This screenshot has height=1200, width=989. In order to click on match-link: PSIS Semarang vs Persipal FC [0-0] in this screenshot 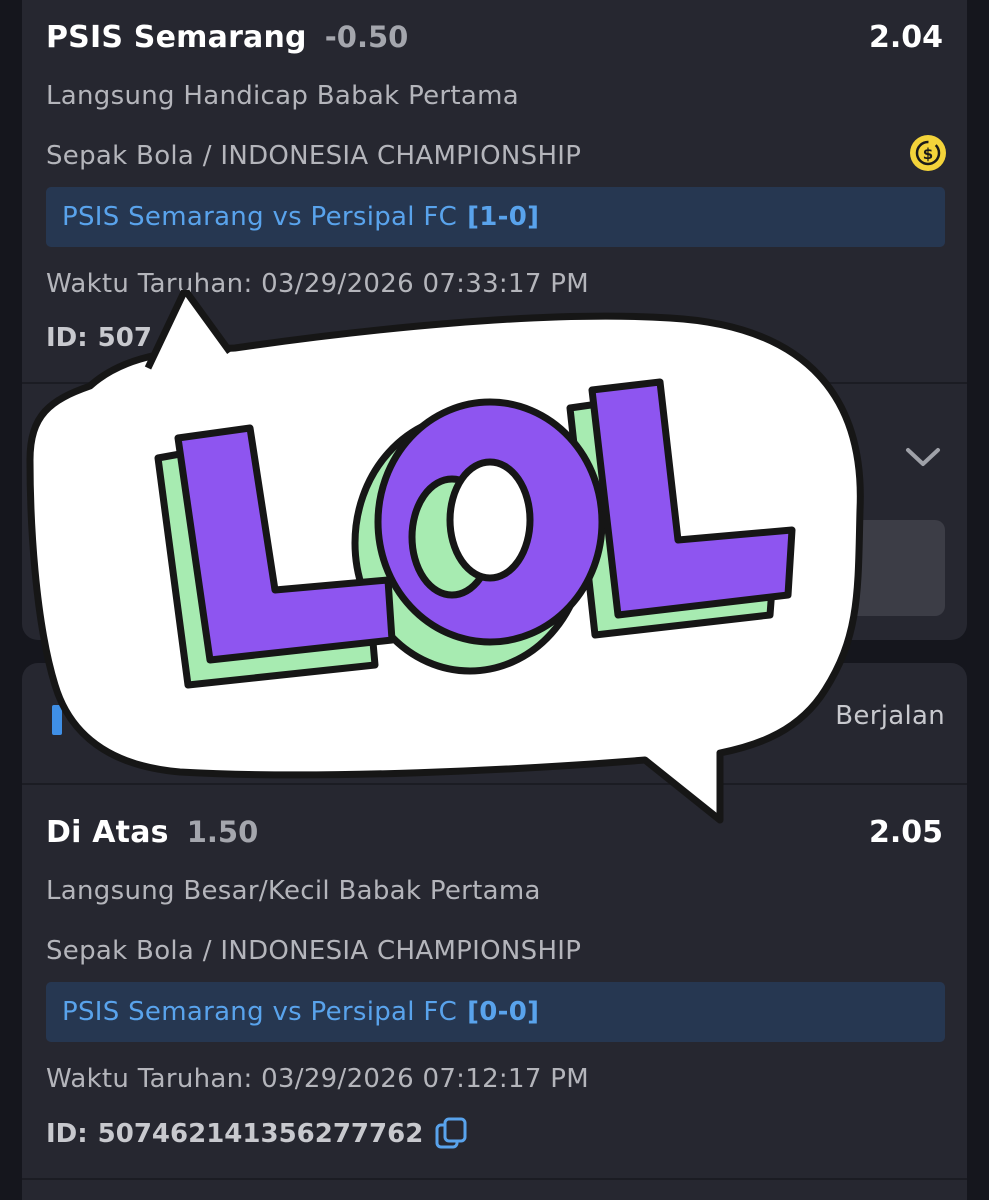, I will do `click(495, 1012)`.